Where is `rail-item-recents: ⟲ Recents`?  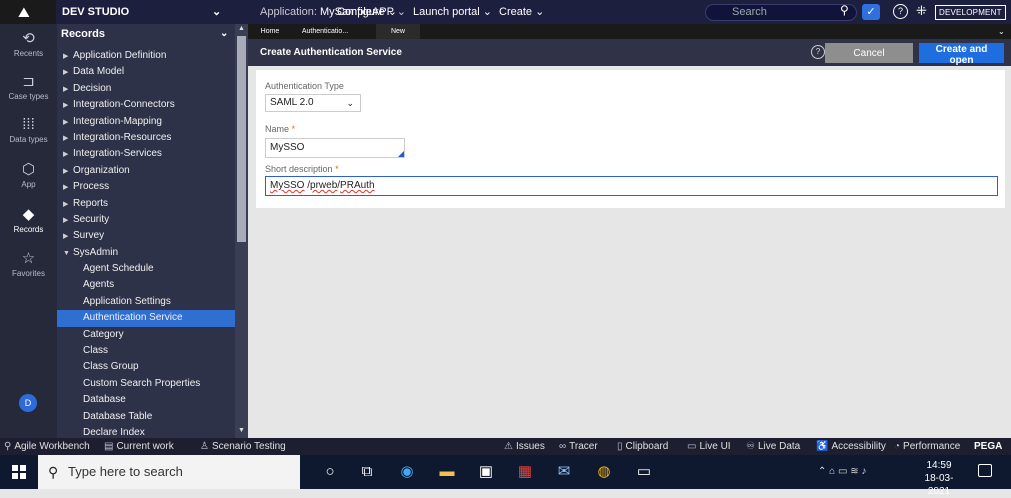
rail-item-recents: ⟲ Recents is located at coordinates (28, 45).